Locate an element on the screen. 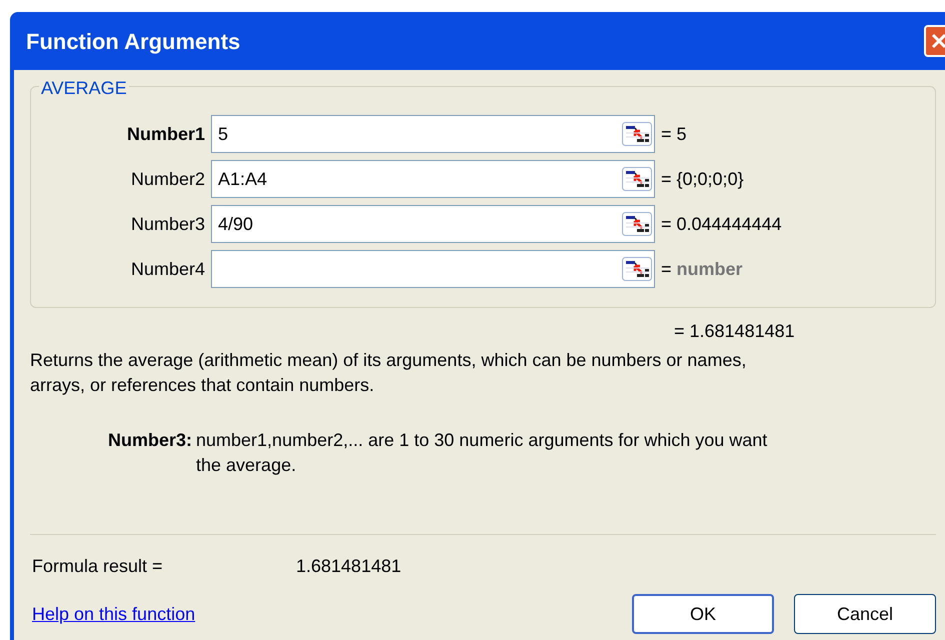 This screenshot has width=945, height=640. argument-result: = 0.044444444 is located at coordinates (721, 224).